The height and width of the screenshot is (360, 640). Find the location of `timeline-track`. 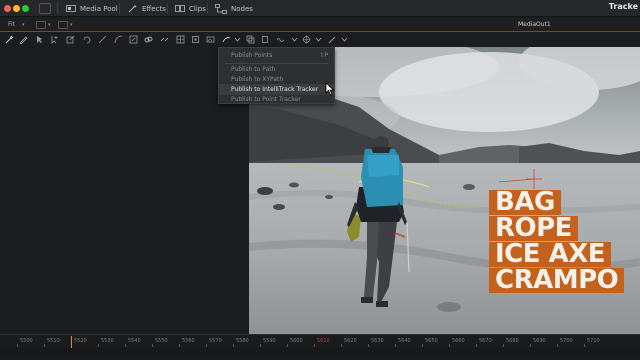

timeline-track is located at coordinates (320, 353).